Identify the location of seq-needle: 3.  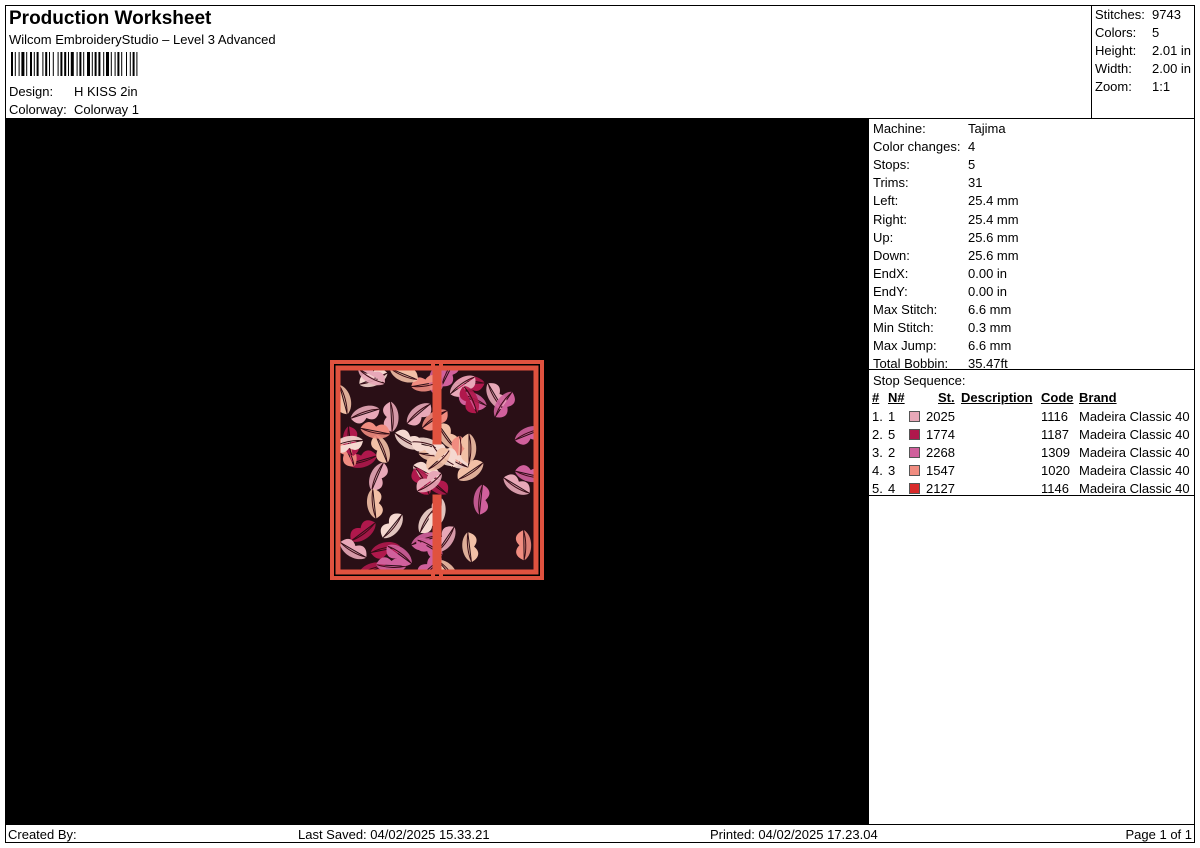
(892, 470).